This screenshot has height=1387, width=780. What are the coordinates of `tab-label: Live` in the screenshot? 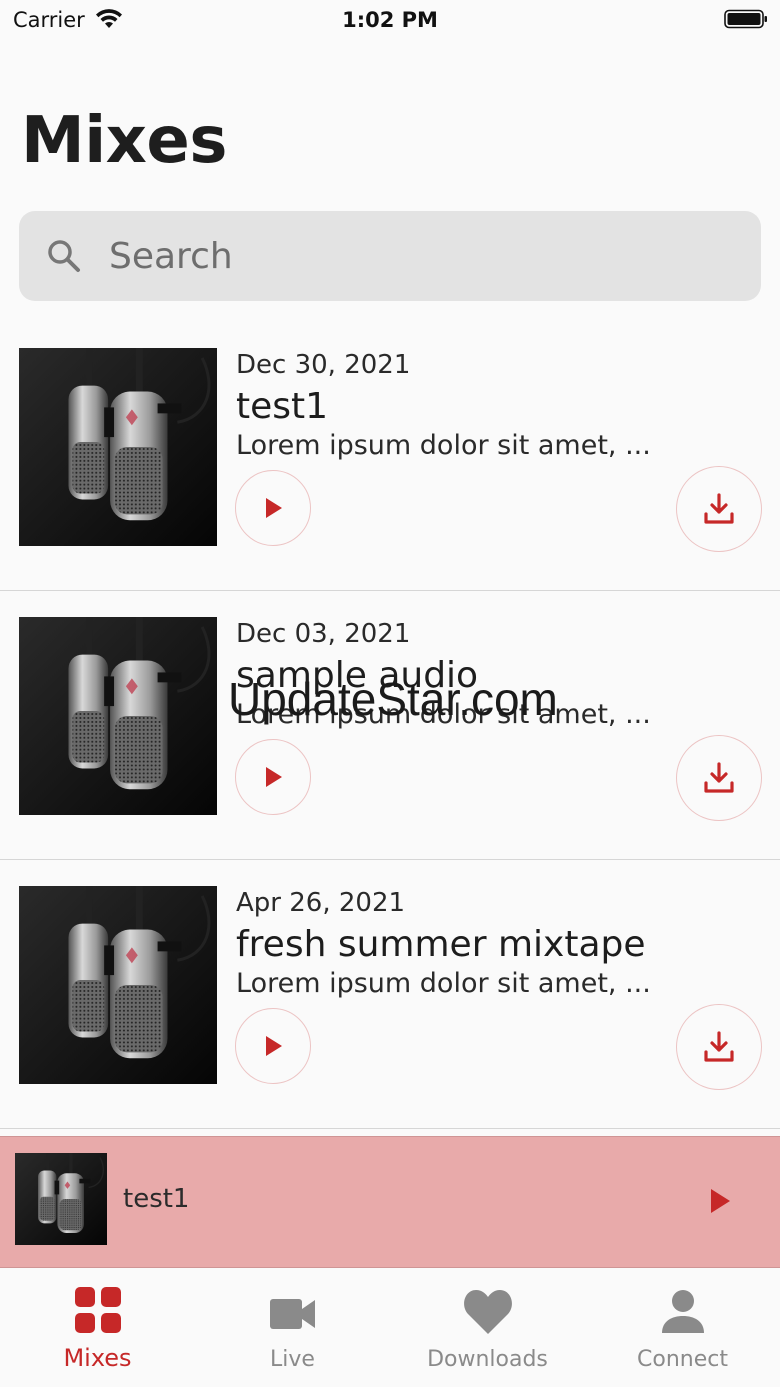 It's located at (292, 1359).